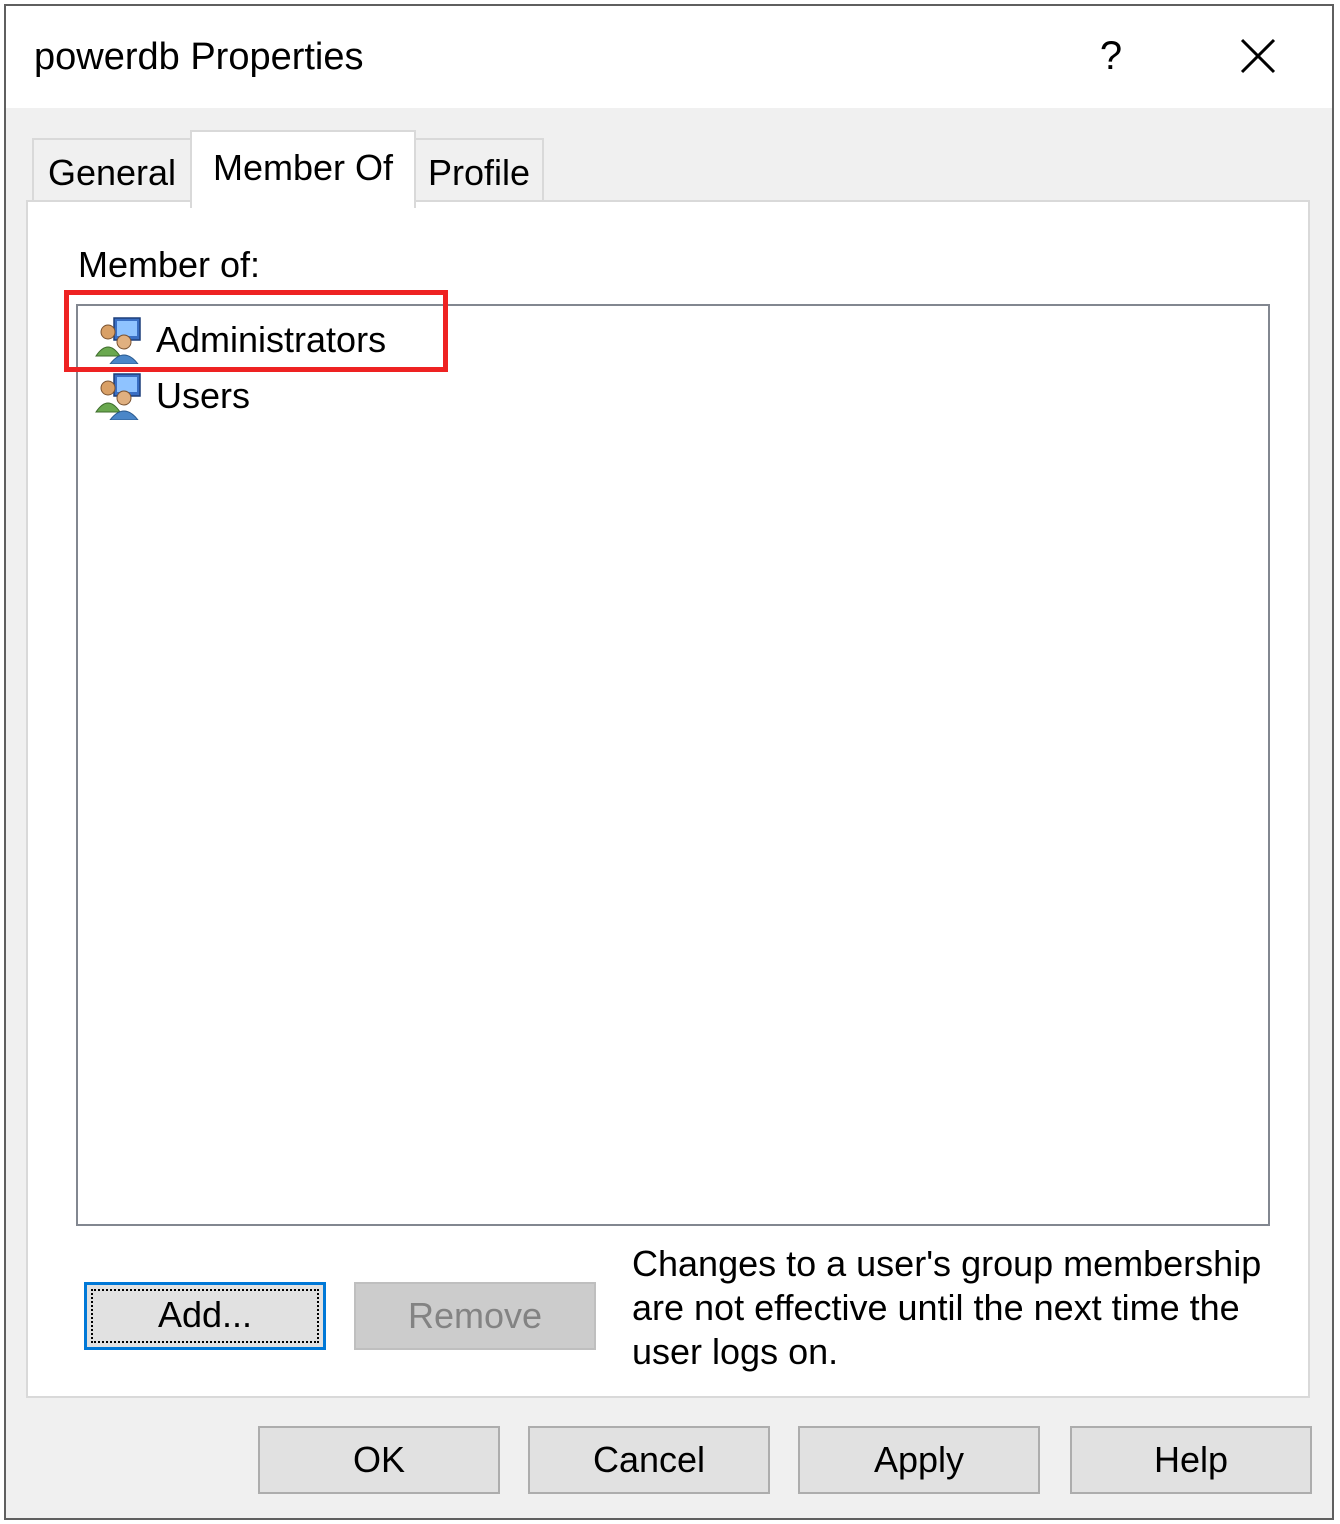  Describe the element at coordinates (479, 171) in the screenshot. I see `tab-profile: Profile` at that location.